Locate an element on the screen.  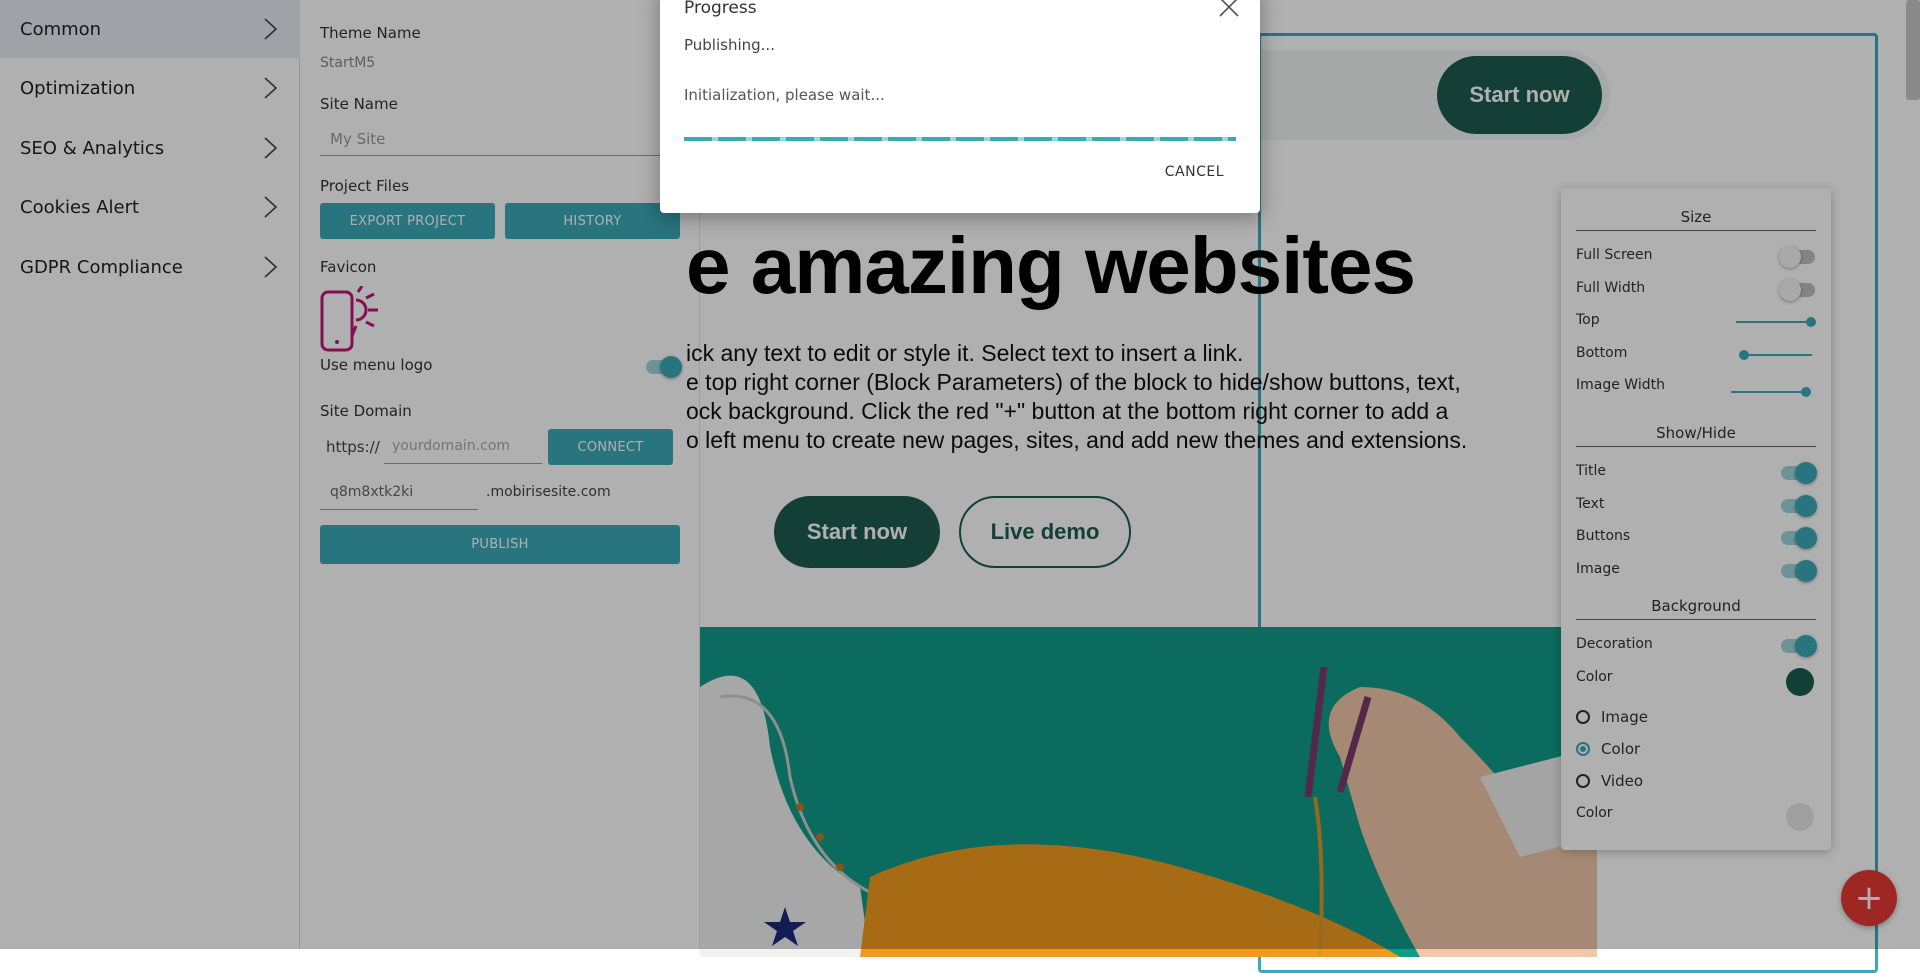
progress-bar is located at coordinates (960, 139).